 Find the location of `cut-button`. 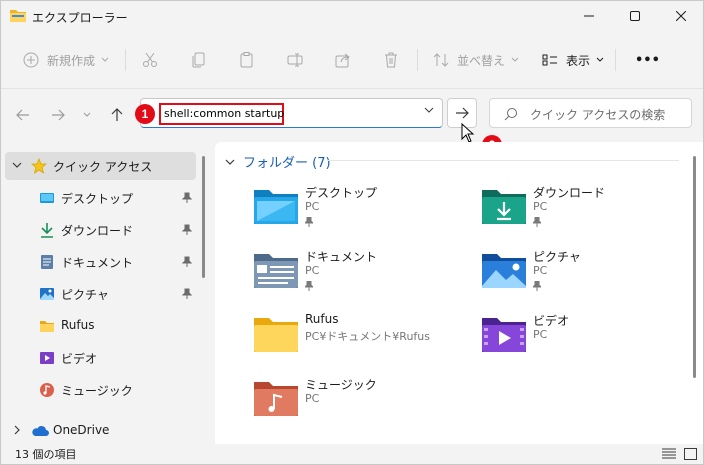

cut-button is located at coordinates (150, 60).